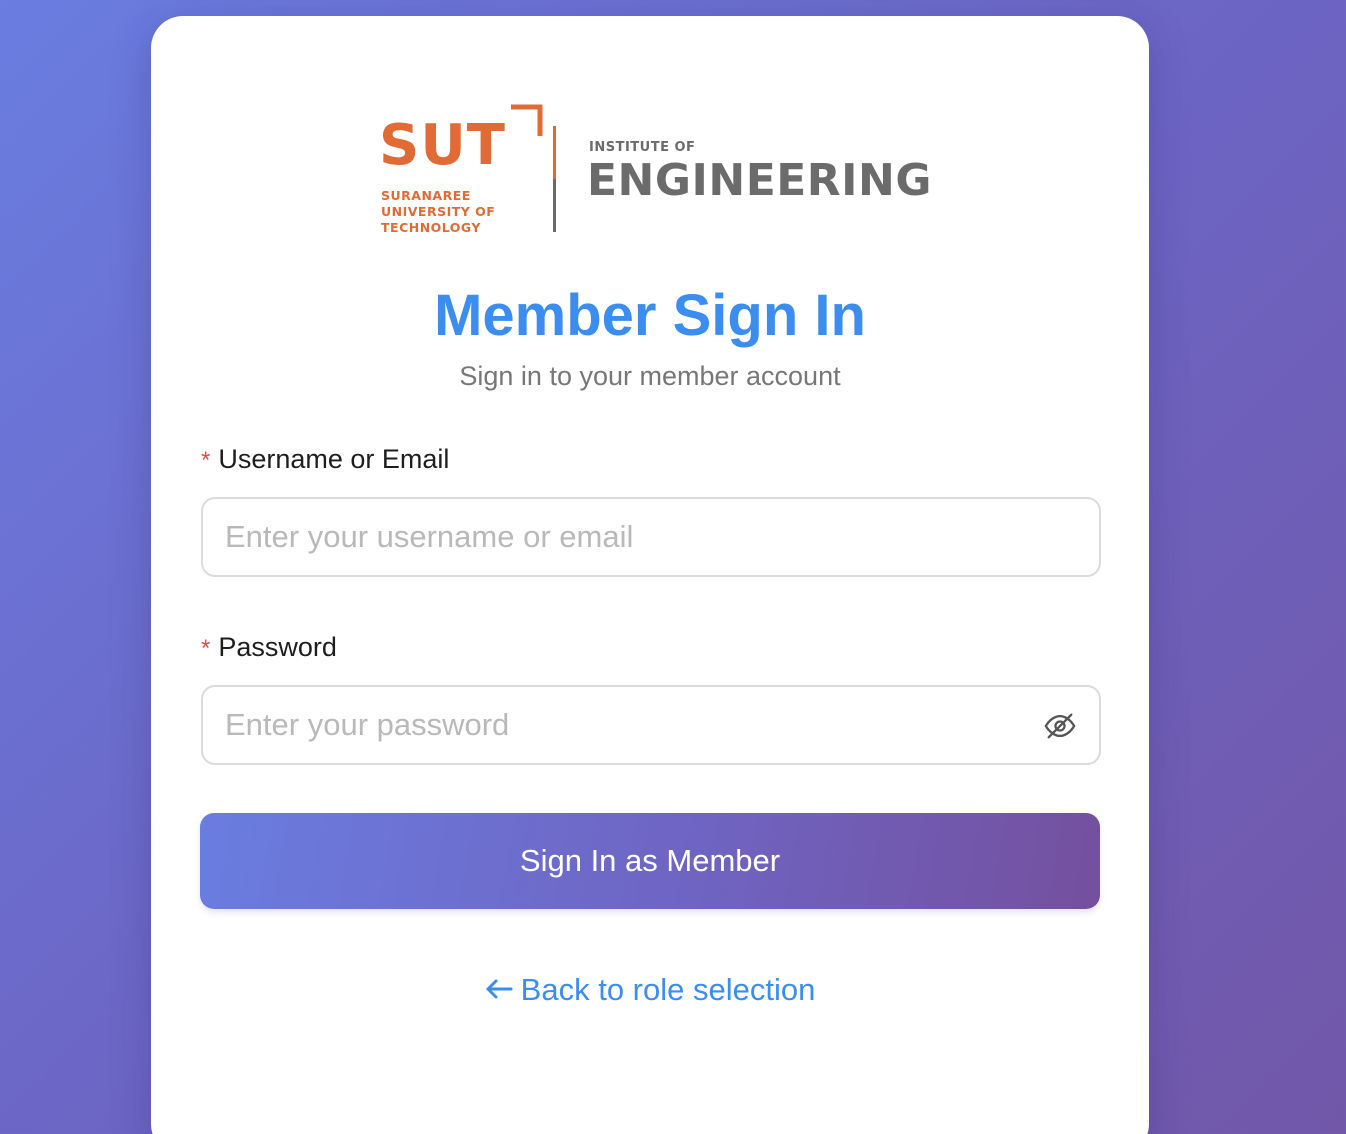 This screenshot has height=1134, width=1346. I want to click on logo-corner-bracket-icon, so click(527, 120).